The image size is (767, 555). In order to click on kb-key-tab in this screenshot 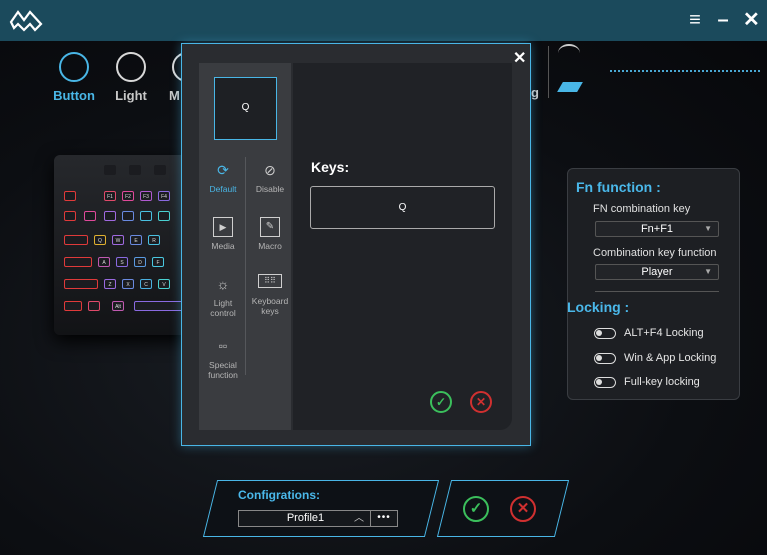, I will do `click(76, 240)`.